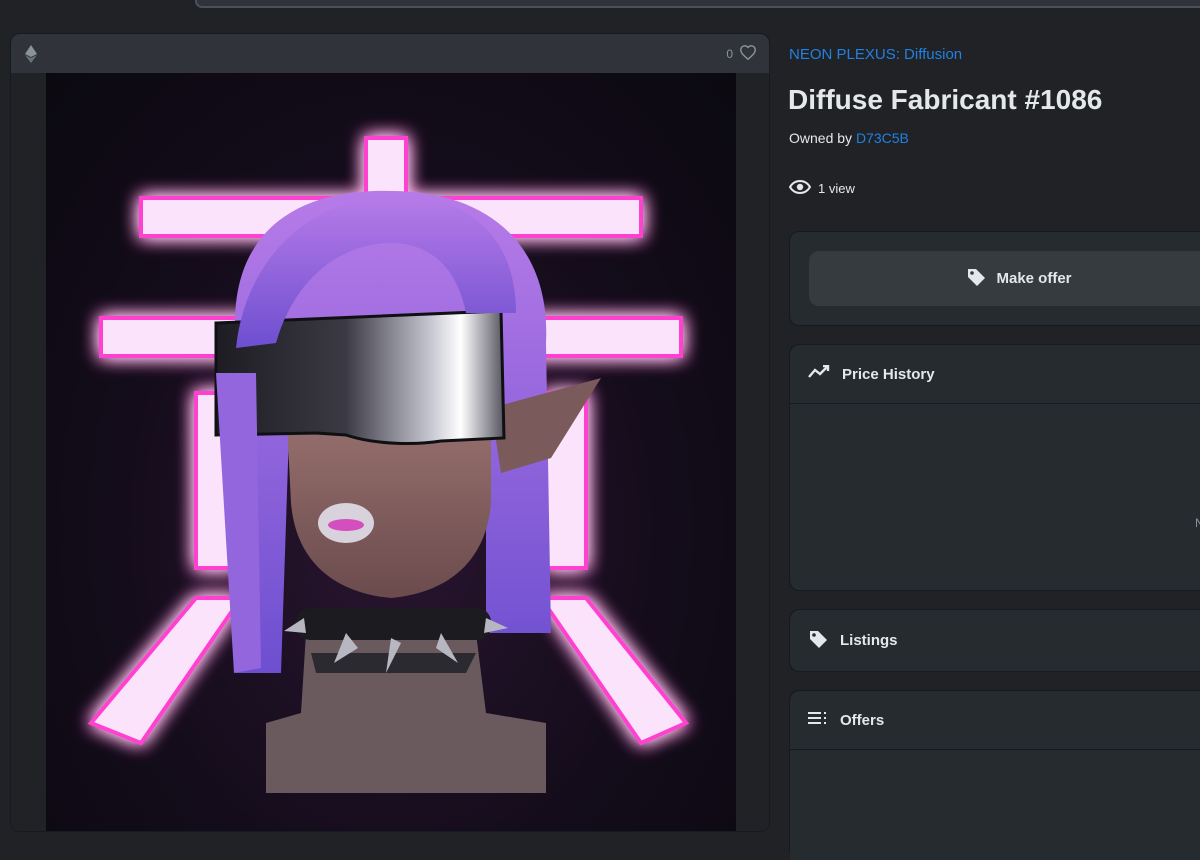  I want to click on views-row: 1 view, so click(821, 188).